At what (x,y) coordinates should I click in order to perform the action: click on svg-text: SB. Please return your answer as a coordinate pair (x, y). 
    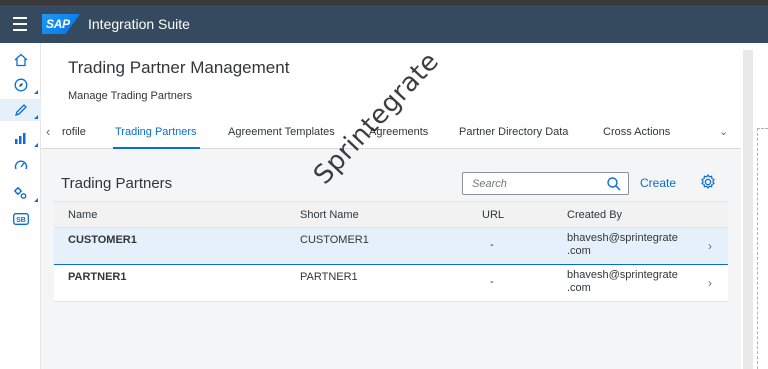
    Looking at the image, I should click on (21, 220).